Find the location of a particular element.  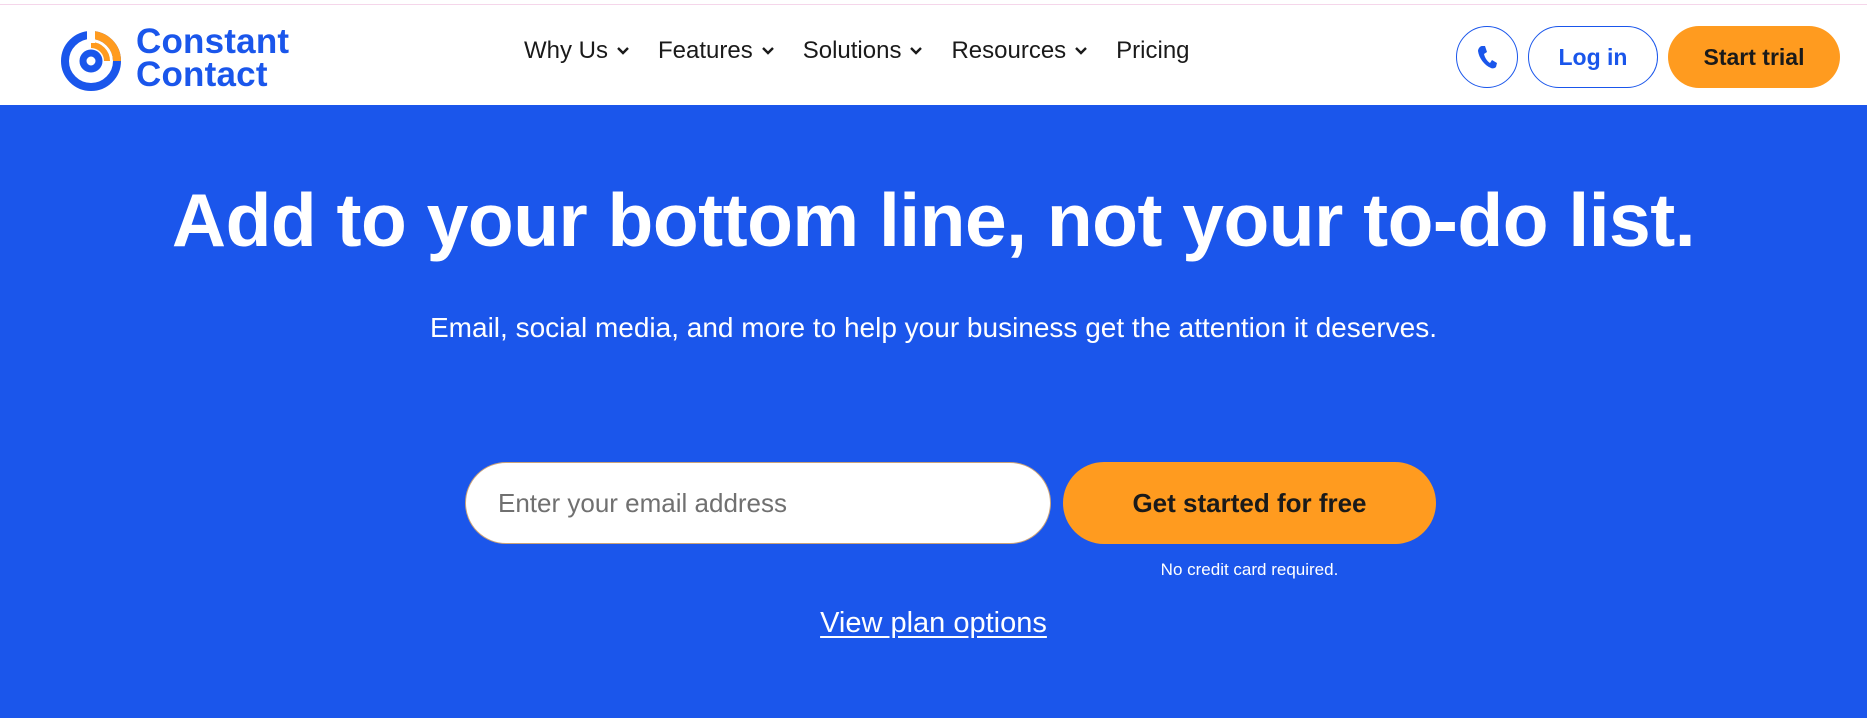

nav-item-solutions: Solutions is located at coordinates (863, 51).